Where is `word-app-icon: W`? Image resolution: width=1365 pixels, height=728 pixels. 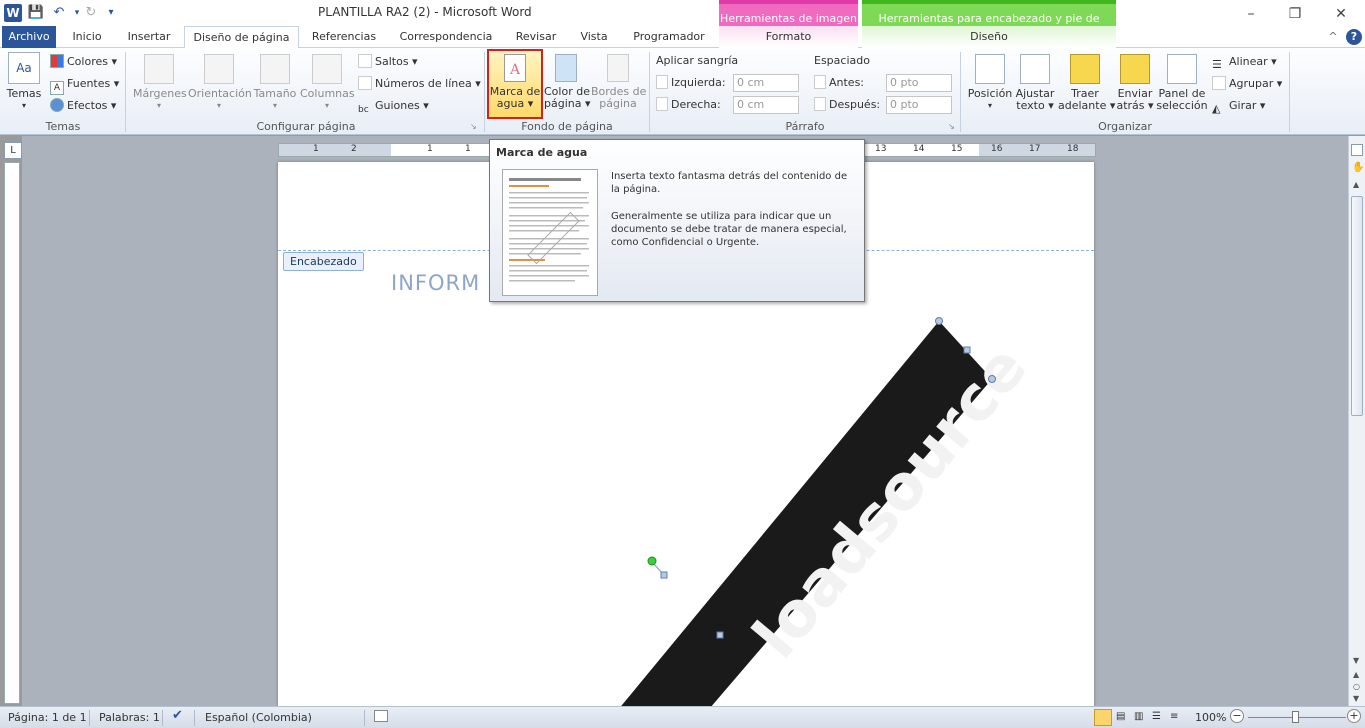
word-app-icon: W is located at coordinates (13, 13).